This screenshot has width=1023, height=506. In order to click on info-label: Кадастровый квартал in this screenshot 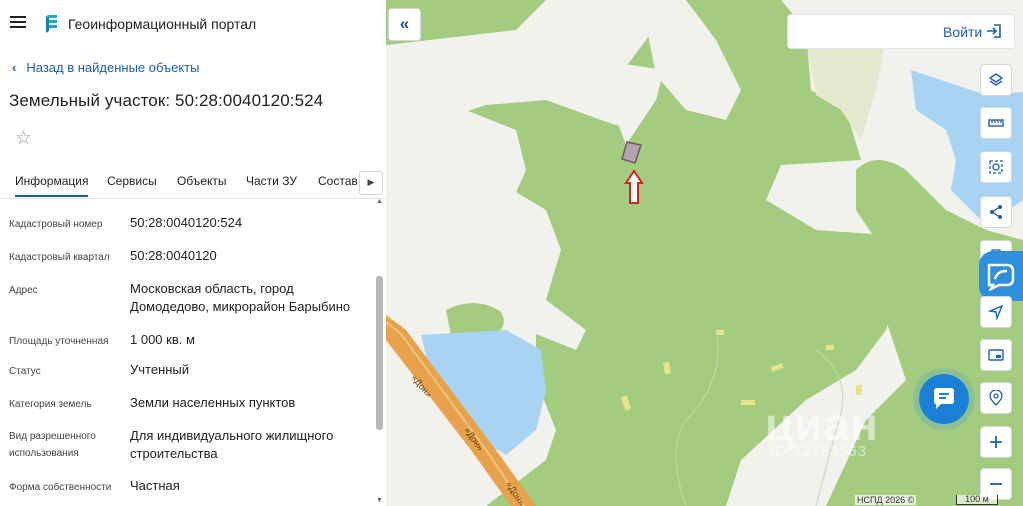, I will do `click(59, 257)`.